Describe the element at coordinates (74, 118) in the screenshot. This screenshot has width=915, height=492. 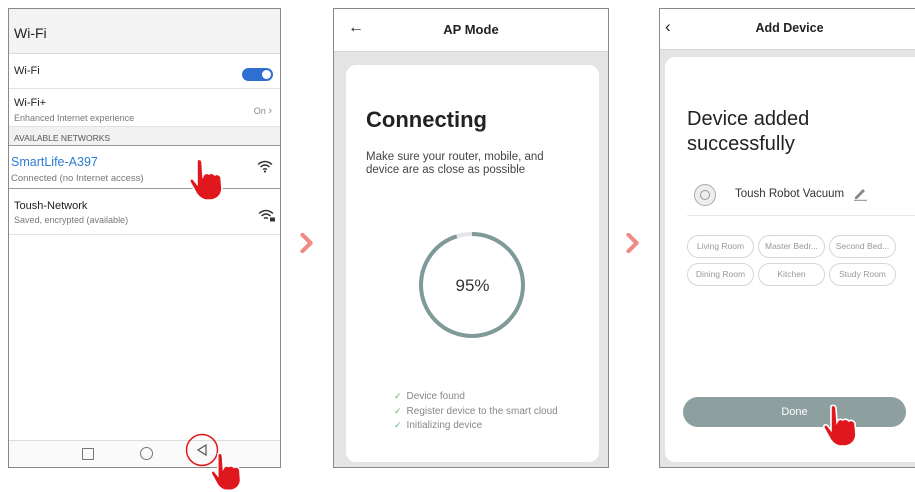
I see `wifi-plus-subtitle: Enhanced Internet experience` at that location.